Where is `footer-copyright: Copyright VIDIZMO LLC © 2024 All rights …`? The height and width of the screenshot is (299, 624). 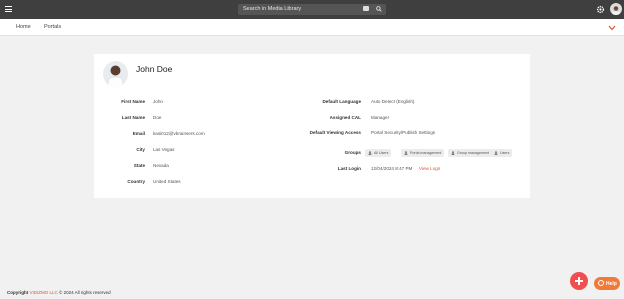 footer-copyright: Copyright VIDIZMO LLC © 2024 All rights … is located at coordinates (59, 292).